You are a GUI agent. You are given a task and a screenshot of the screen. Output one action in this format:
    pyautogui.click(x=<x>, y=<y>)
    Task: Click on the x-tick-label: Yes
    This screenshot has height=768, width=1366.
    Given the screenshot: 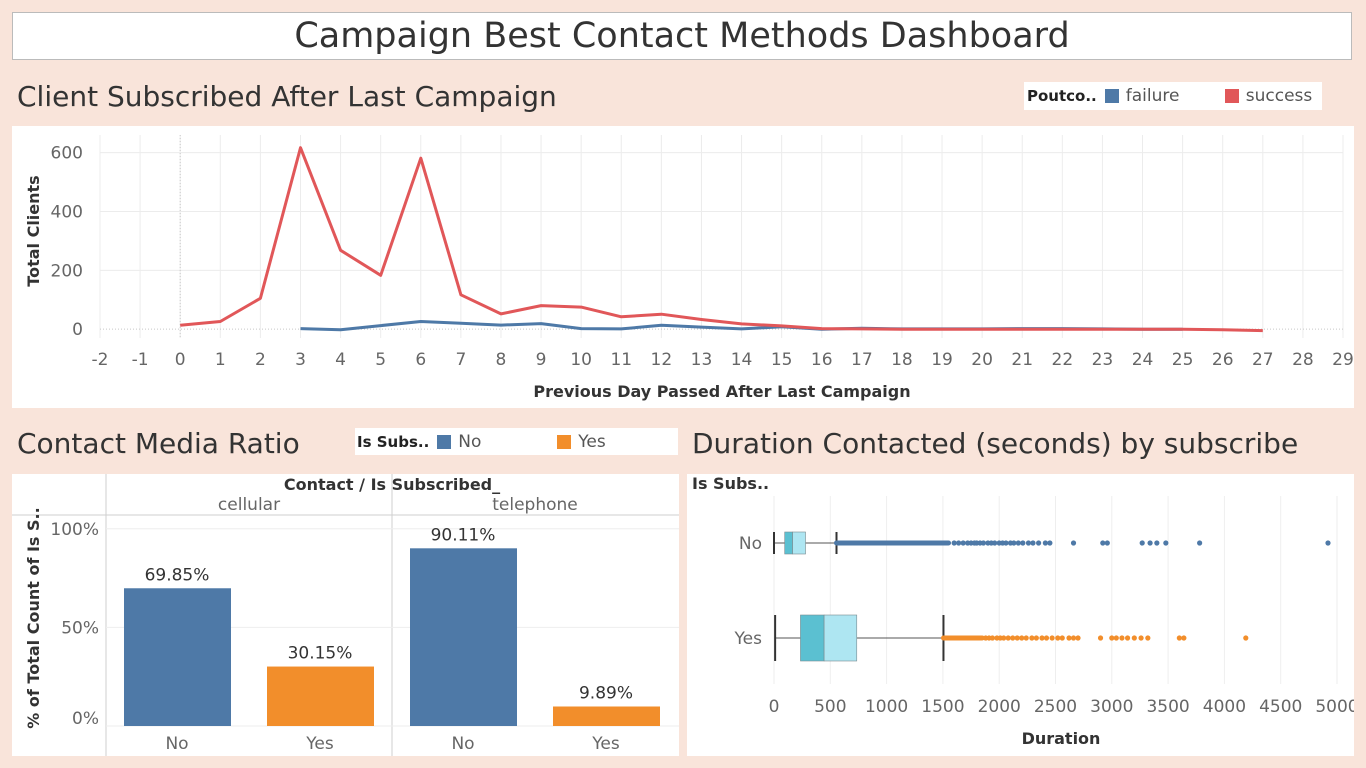 What is the action you would take?
    pyautogui.click(x=605, y=744)
    